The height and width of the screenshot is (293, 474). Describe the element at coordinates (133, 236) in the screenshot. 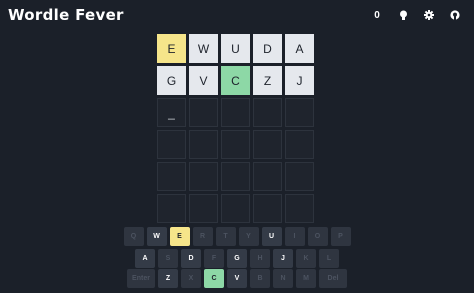

I see `key-q: Q` at that location.